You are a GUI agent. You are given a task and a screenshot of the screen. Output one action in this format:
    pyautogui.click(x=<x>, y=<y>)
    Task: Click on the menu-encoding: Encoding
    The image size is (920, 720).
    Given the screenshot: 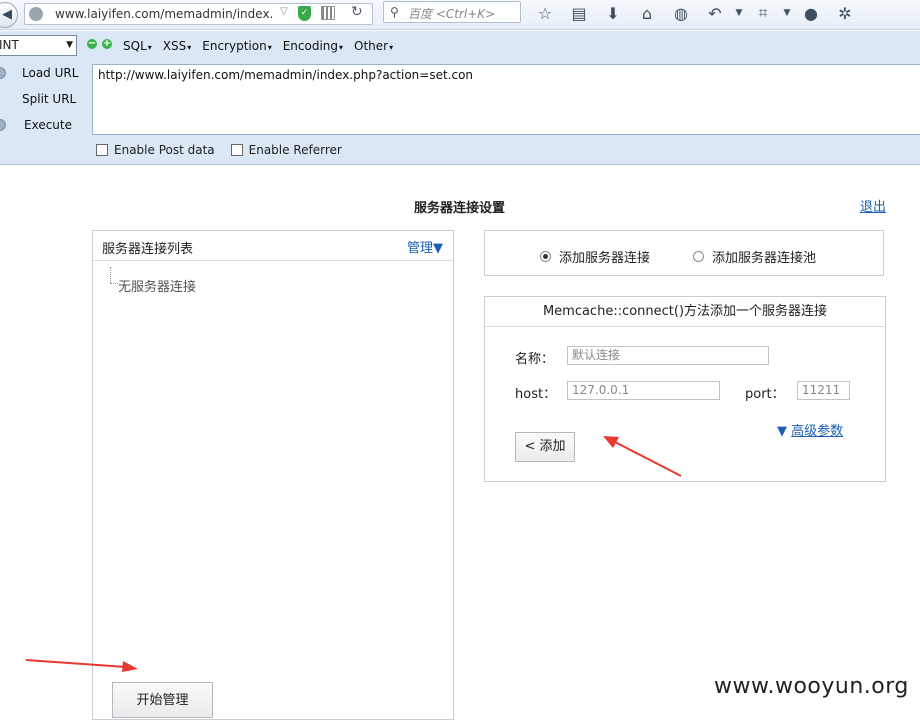 What is the action you would take?
    pyautogui.click(x=313, y=46)
    